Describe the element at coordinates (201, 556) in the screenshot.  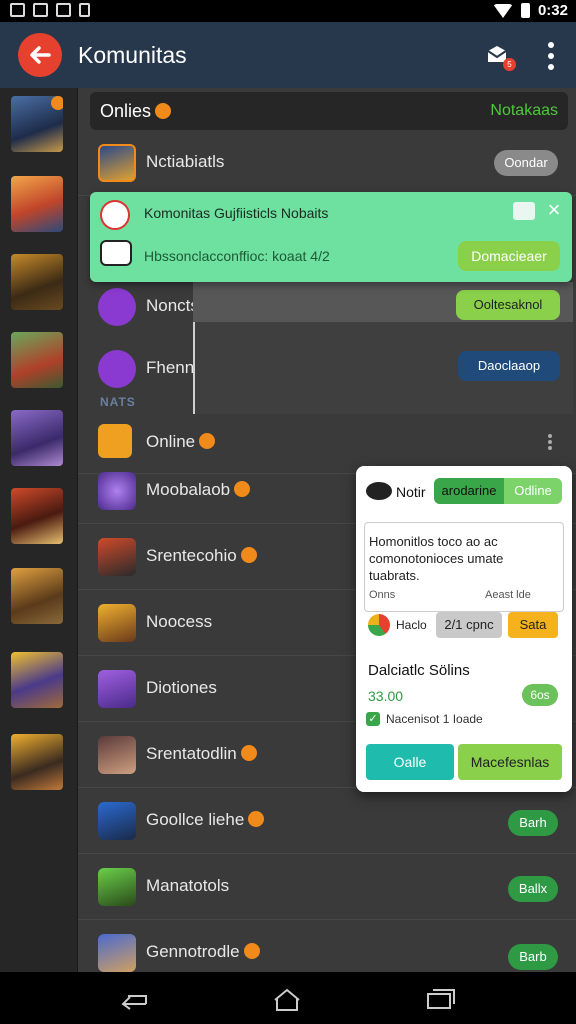
I see `list-item-name: Srentecohio` at that location.